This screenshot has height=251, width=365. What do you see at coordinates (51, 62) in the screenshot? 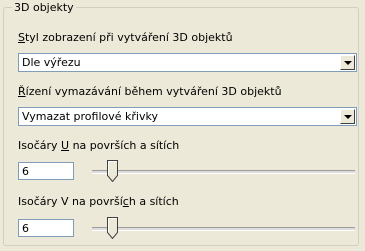
I see `display-style-value: Dle výřezu` at bounding box center [51, 62].